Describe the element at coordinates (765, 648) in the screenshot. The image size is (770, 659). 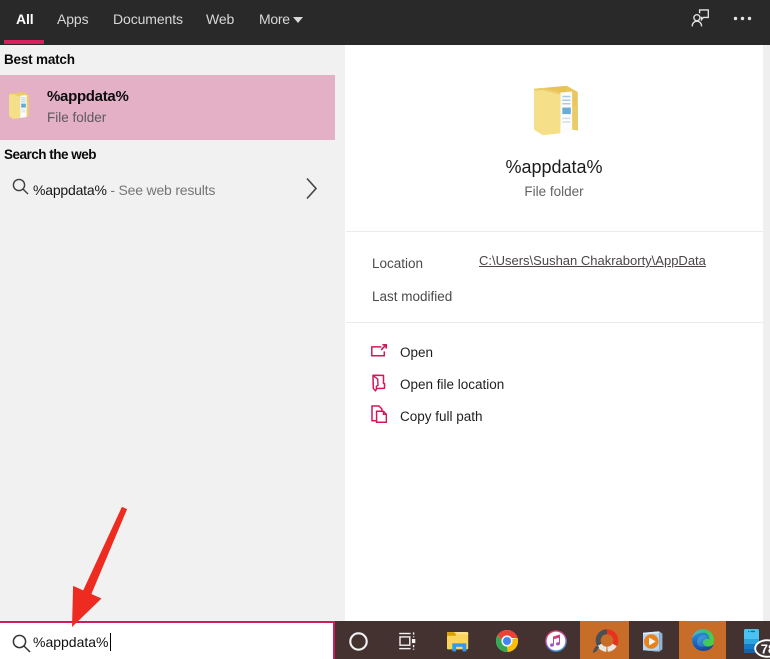
I see `svg-text: 78` at that location.